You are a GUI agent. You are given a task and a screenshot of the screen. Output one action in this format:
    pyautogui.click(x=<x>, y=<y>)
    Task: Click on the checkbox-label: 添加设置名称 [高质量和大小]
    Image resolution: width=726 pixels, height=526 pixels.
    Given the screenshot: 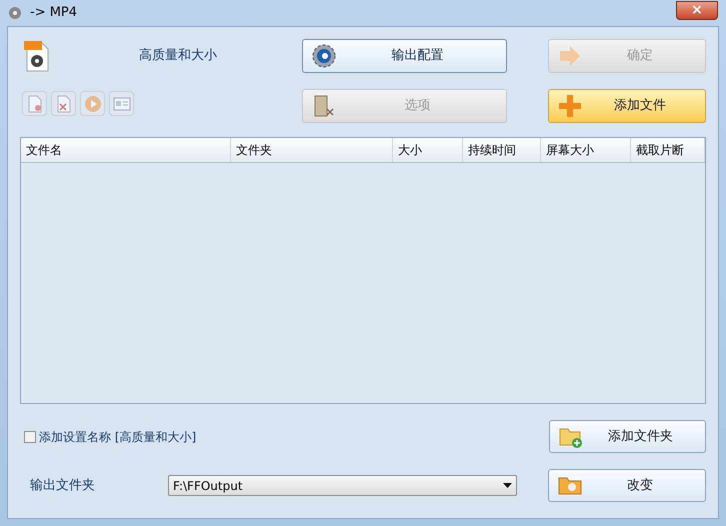 What is the action you would take?
    pyautogui.click(x=117, y=437)
    